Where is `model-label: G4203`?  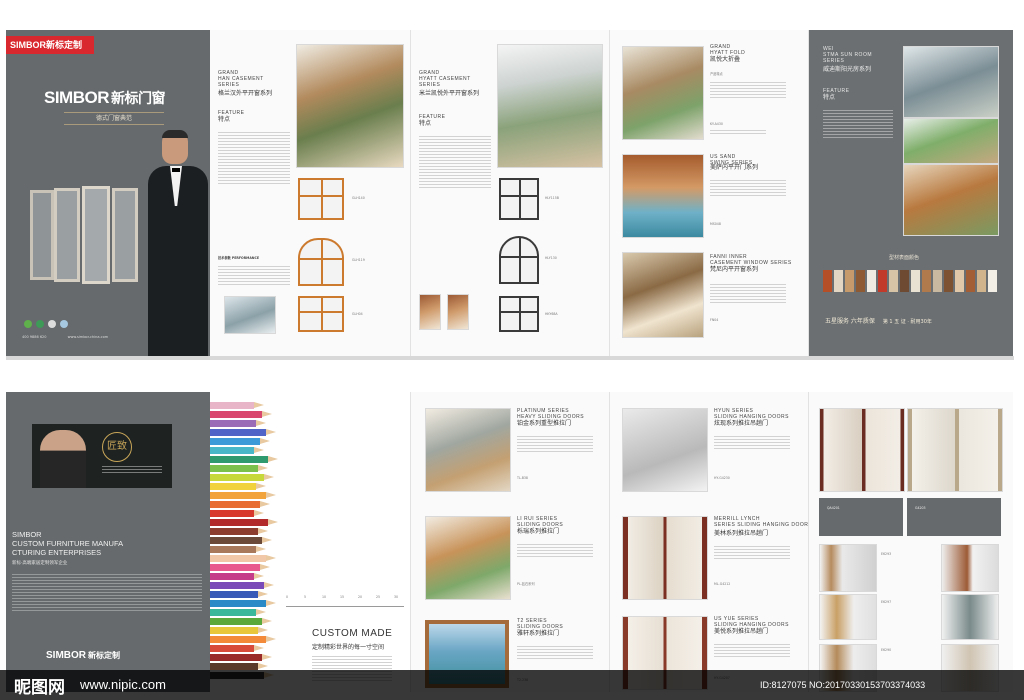 model-label: G4203 is located at coordinates (920, 508).